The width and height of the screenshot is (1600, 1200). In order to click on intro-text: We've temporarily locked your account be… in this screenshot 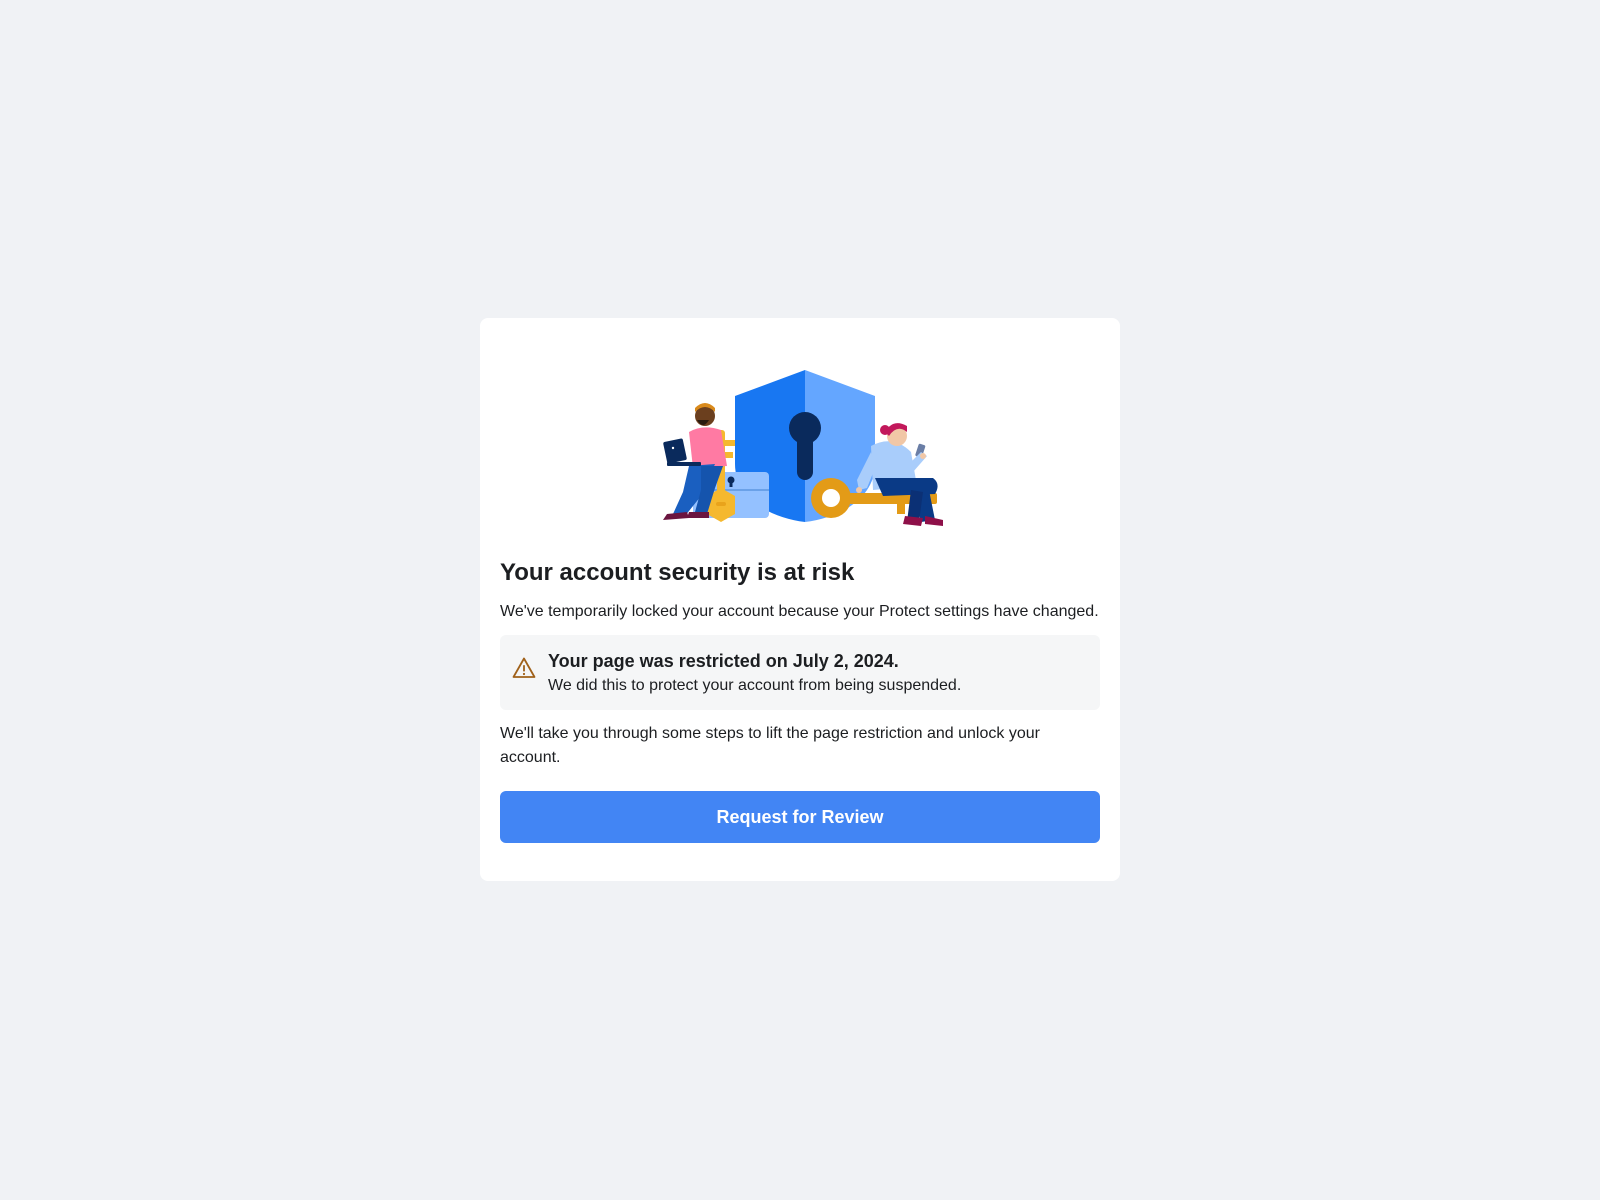, I will do `click(799, 611)`.